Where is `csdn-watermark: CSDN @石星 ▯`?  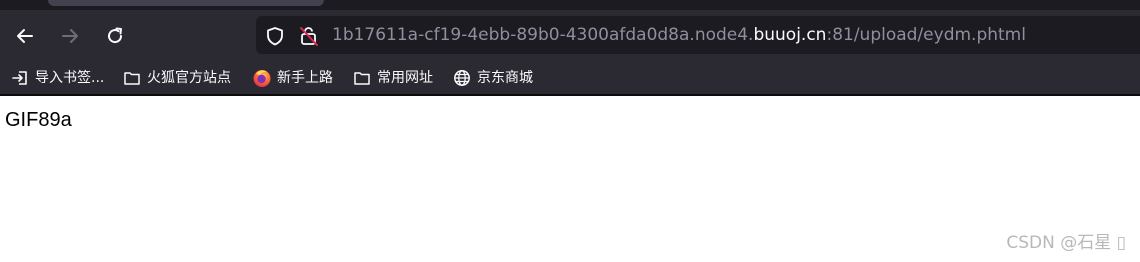 csdn-watermark: CSDN @石星 ▯ is located at coordinates (1066, 243).